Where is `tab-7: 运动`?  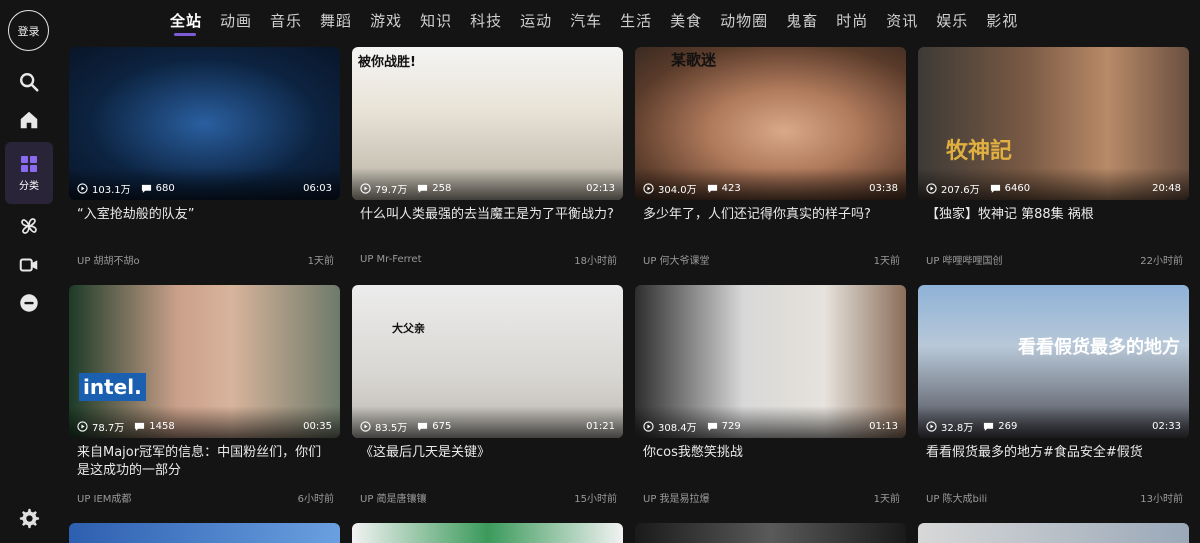 tab-7: 运动 is located at coordinates (536, 15).